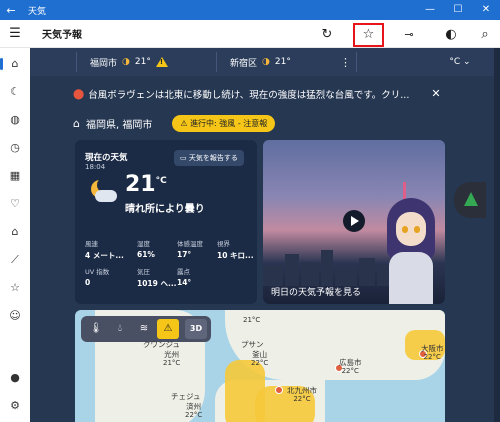  What do you see at coordinates (260, 62) in the screenshot?
I see `location-tab-shinjuku: 新宿区 ◑ 21°` at bounding box center [260, 62].